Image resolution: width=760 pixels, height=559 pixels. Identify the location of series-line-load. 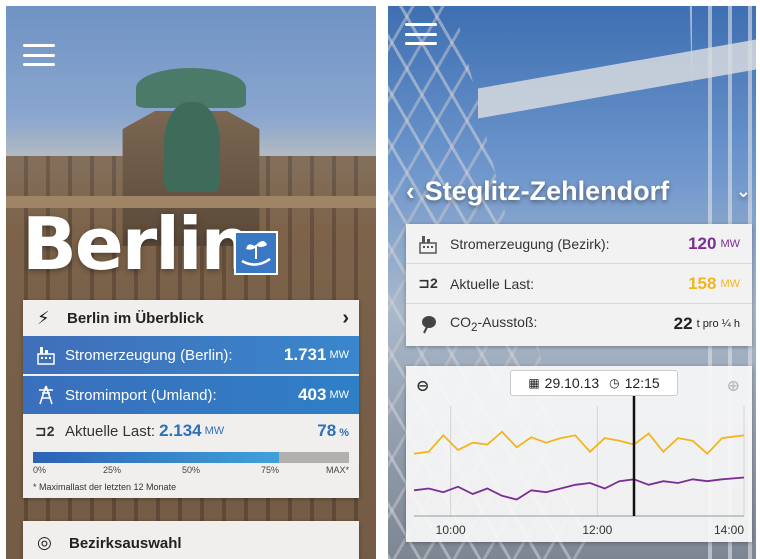
(579, 442).